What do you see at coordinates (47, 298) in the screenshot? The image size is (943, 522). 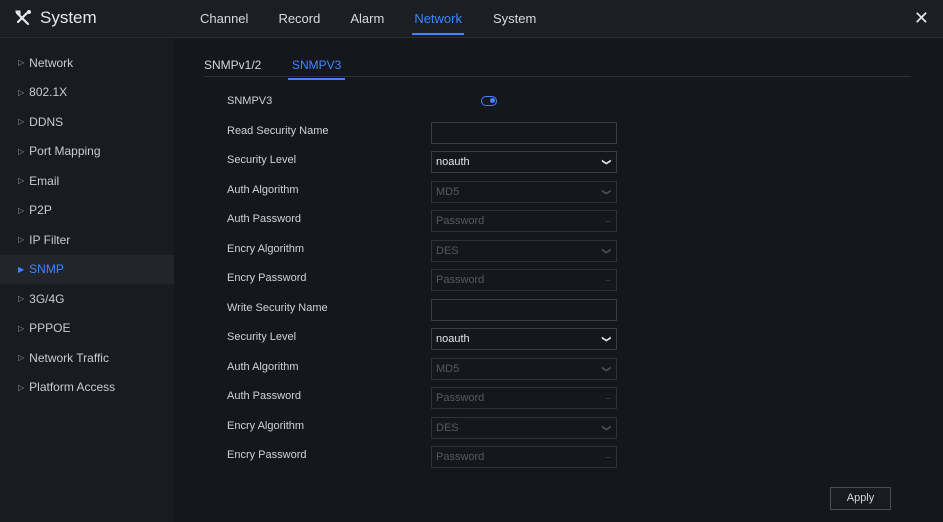 I see `sidebar-item-label: 3G/4G` at bounding box center [47, 298].